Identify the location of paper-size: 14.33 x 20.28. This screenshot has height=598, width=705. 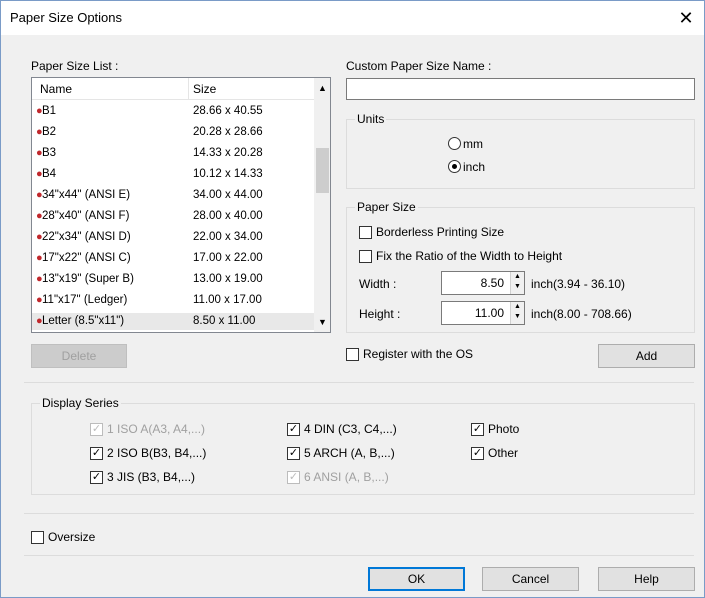
(228, 153).